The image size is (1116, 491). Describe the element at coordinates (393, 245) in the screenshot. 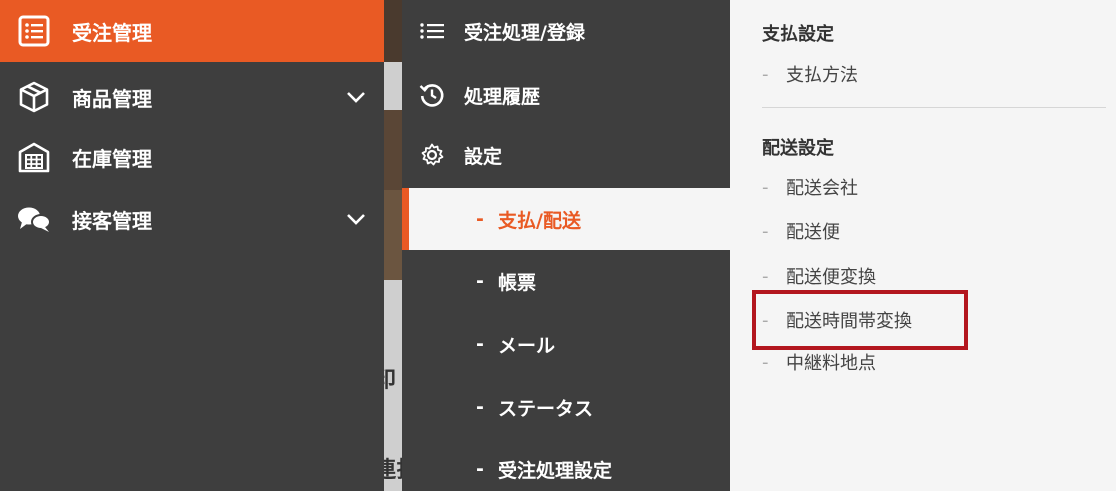

I see `background-page-strip: 印 連払` at that location.